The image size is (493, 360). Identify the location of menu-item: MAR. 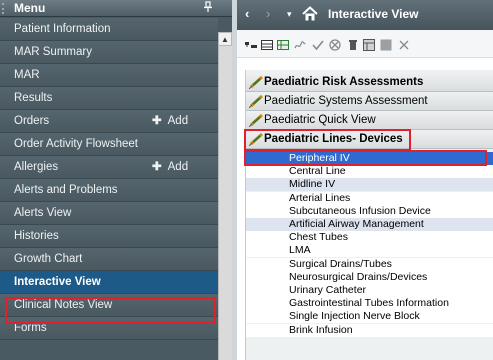
(109, 75).